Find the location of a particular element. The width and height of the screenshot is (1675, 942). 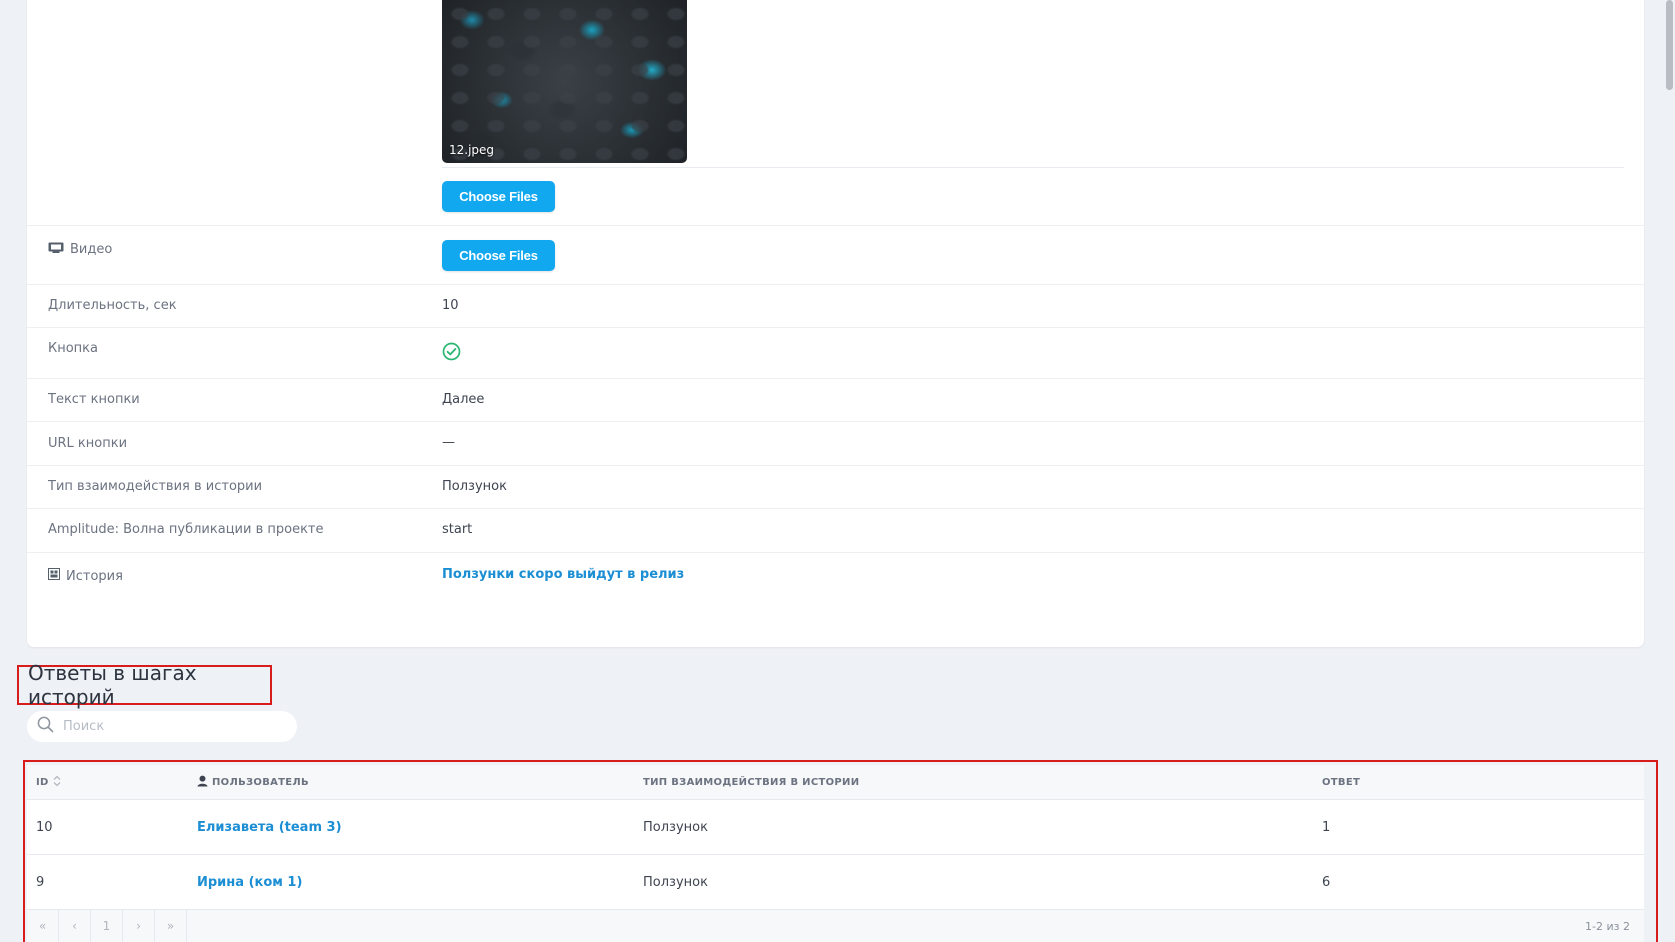

field-value-button-text: Далее is located at coordinates (463, 399).